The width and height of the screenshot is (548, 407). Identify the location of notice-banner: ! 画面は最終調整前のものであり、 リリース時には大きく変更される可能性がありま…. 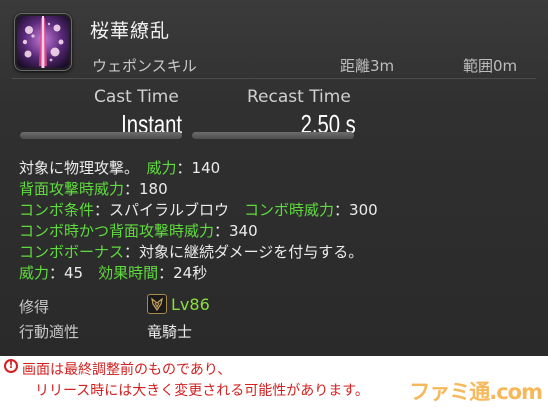
(274, 381).